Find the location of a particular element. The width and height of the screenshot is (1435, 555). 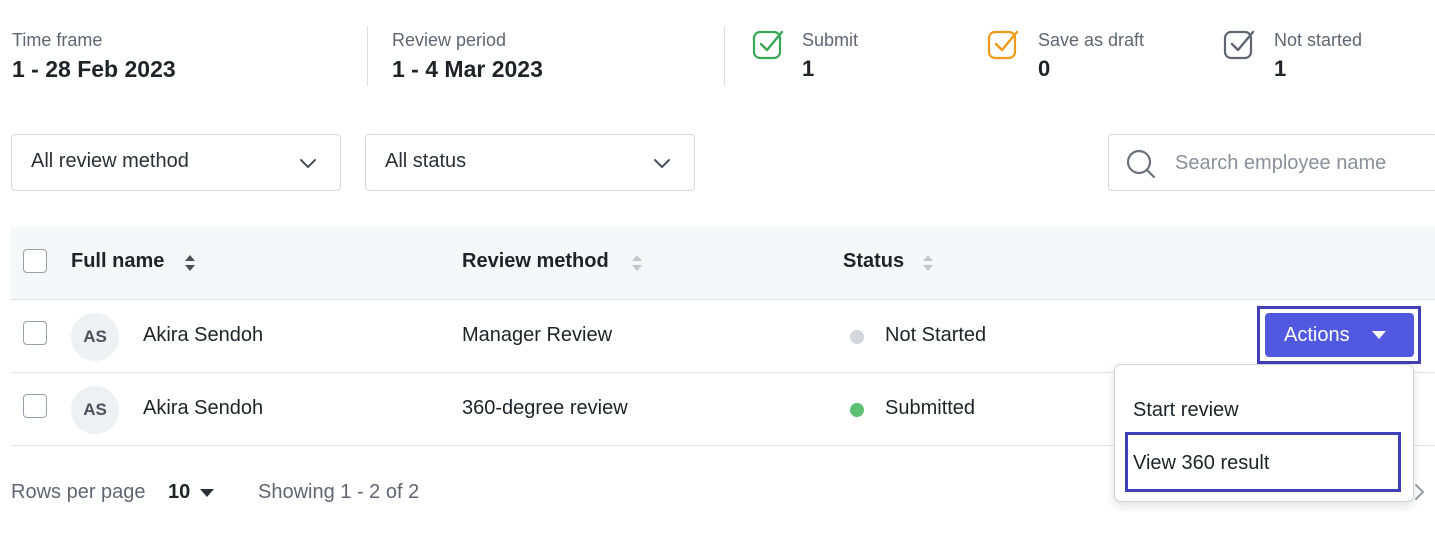

stat-submit: Submit 1 is located at coordinates (830, 56).